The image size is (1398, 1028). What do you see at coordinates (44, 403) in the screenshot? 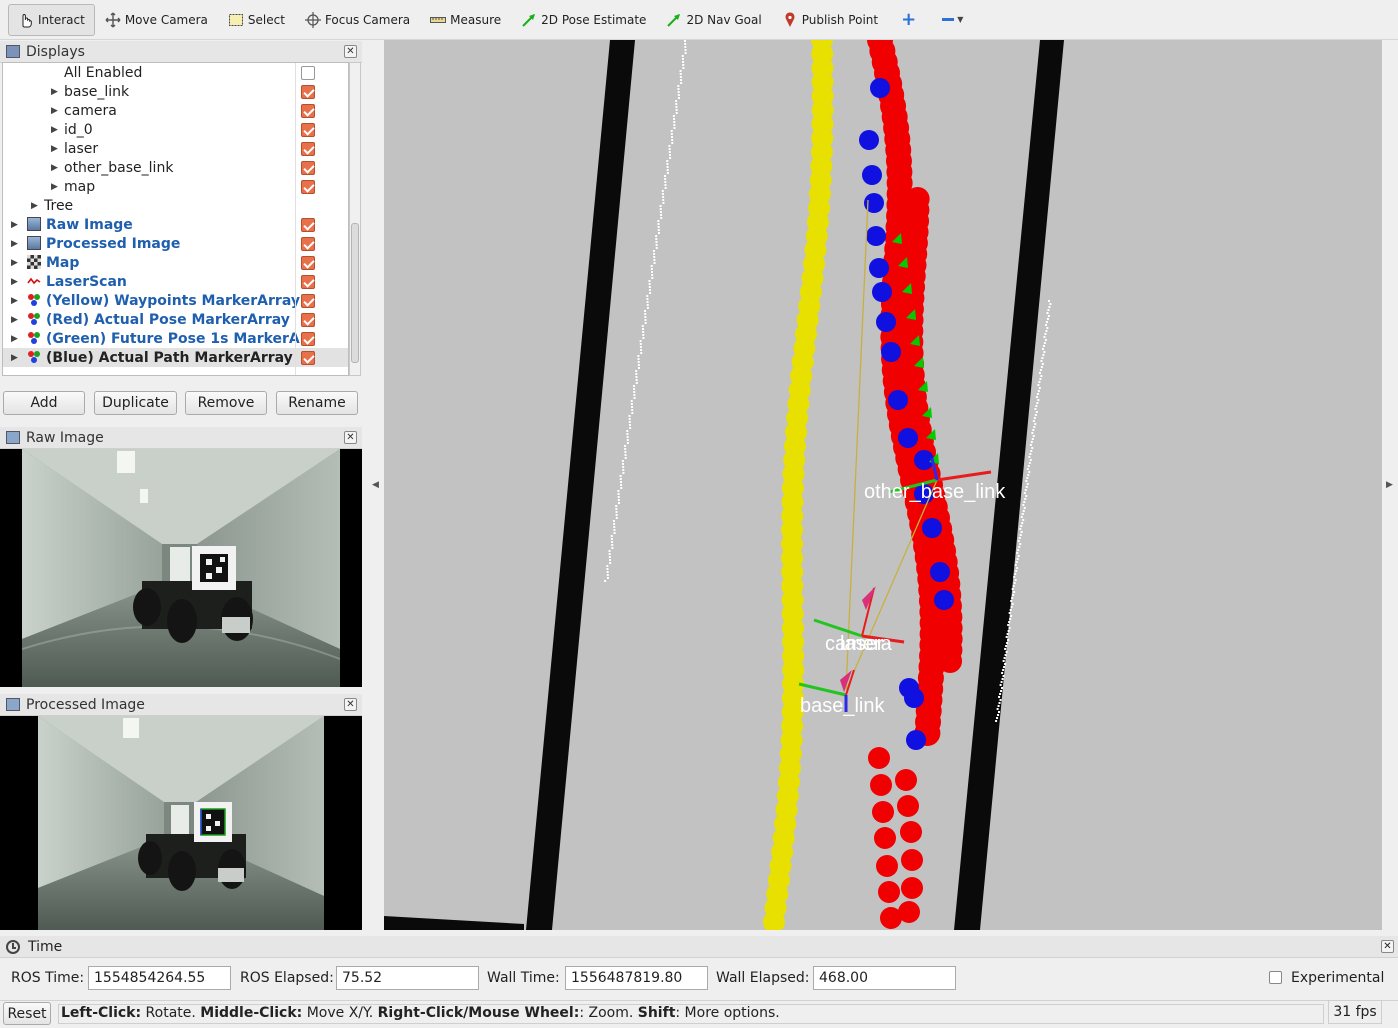
I see `add-button: Add` at bounding box center [44, 403].